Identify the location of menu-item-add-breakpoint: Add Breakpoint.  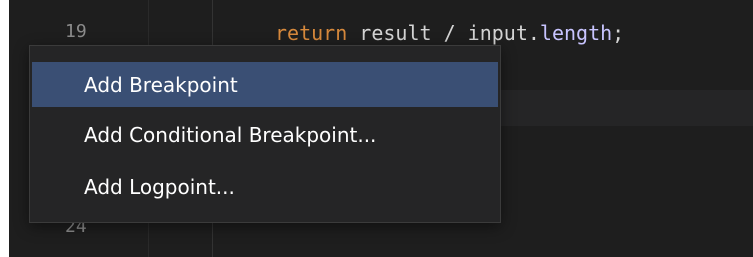
(265, 84).